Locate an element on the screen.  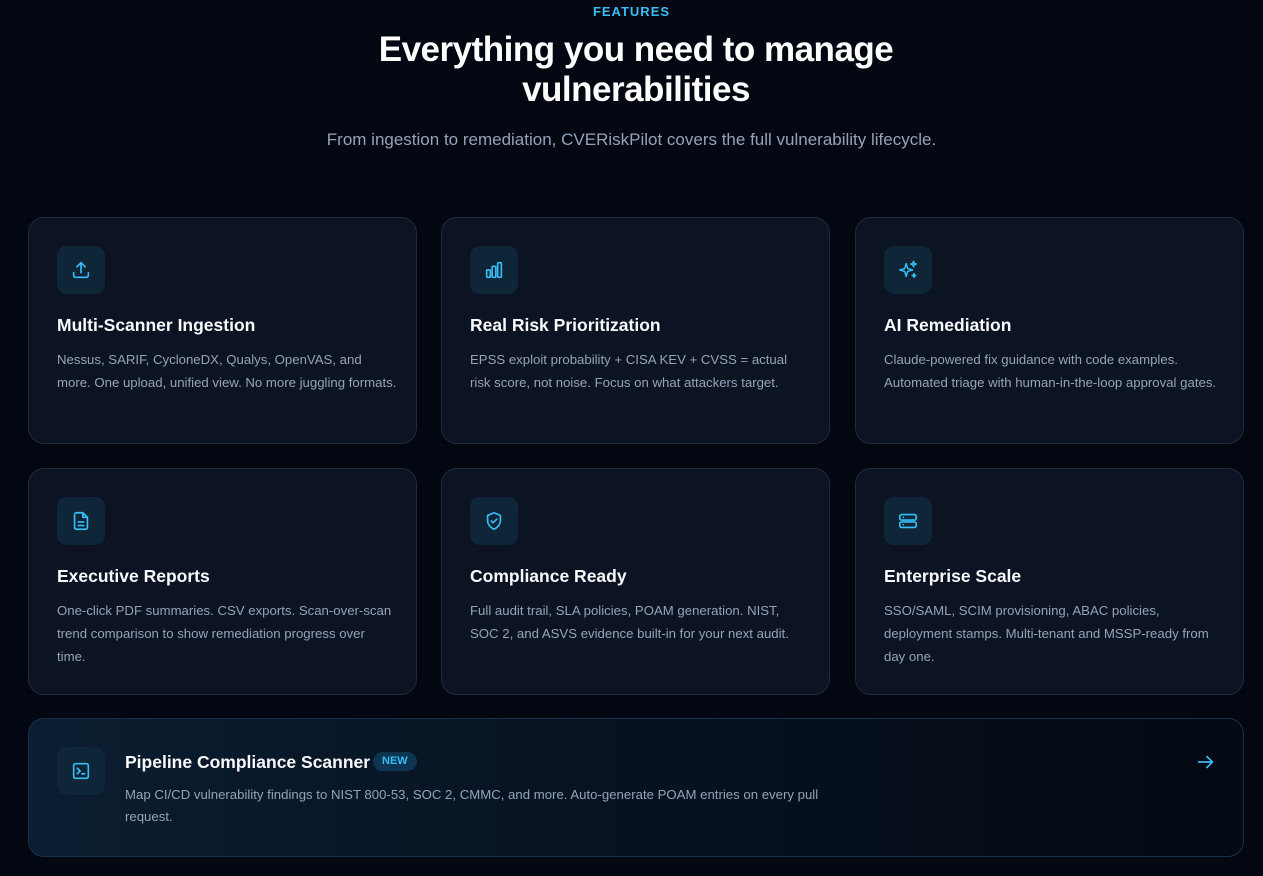
new-badge: NEW is located at coordinates (395, 761).